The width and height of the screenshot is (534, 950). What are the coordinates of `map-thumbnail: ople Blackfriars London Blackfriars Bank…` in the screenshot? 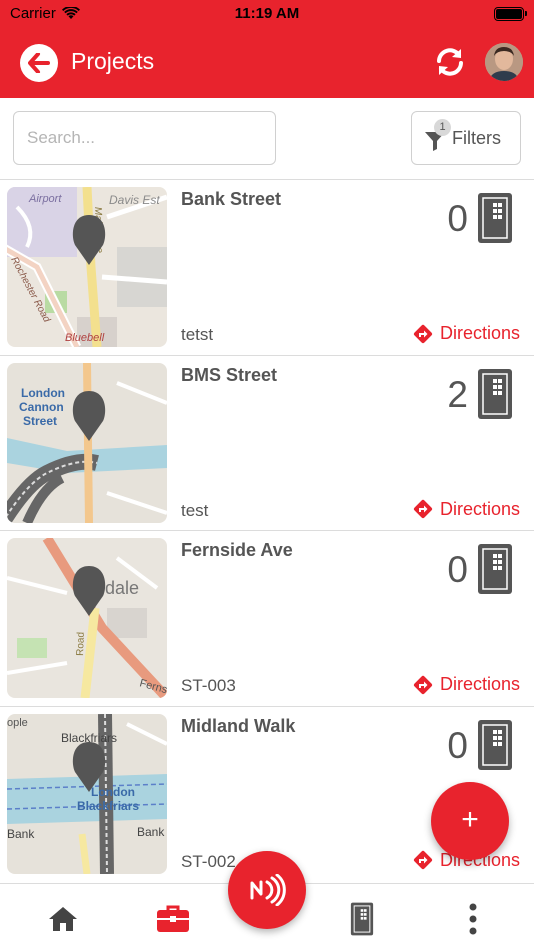 It's located at (87, 793).